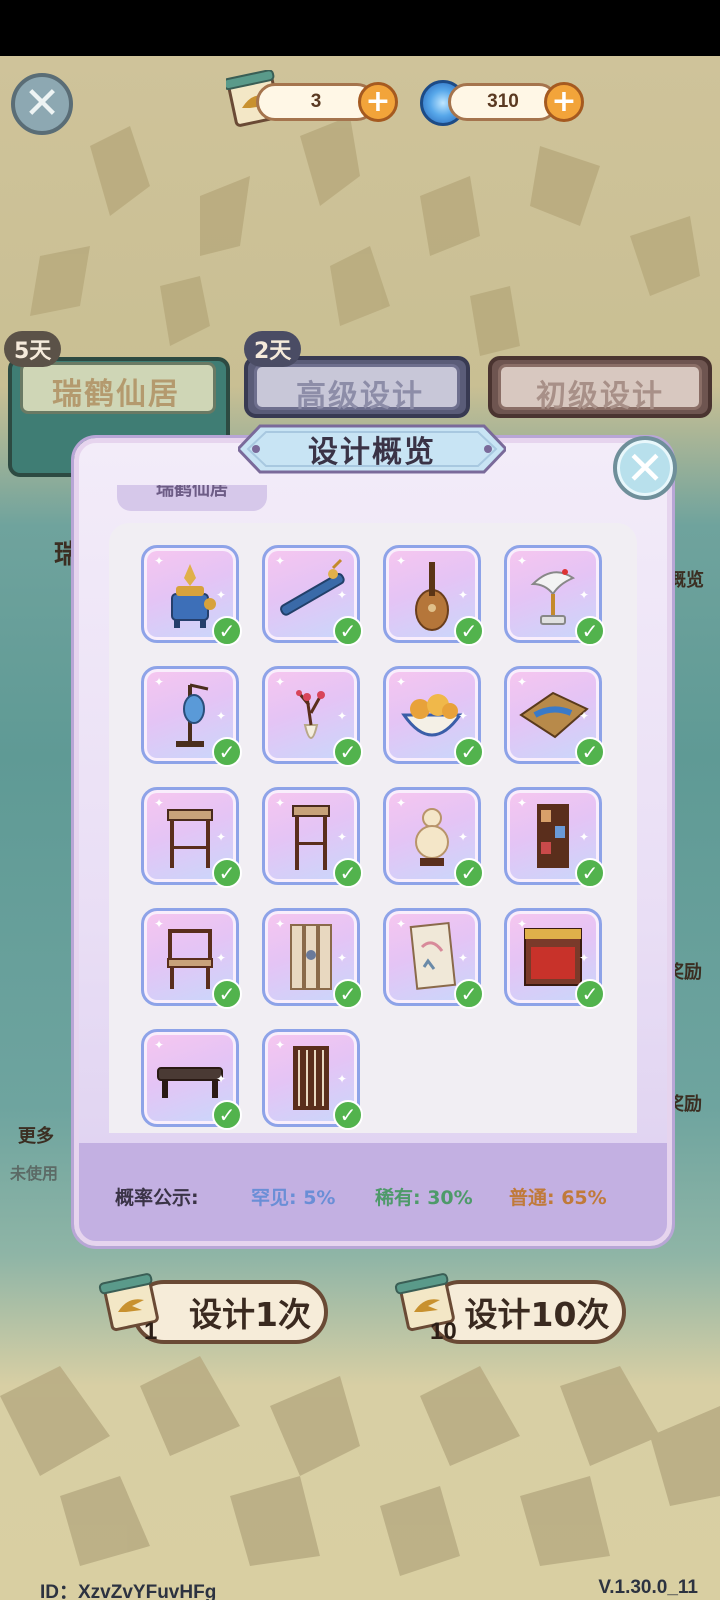 This screenshot has height=1600, width=720. I want to click on scroll-resource: 3 +, so click(316, 98).